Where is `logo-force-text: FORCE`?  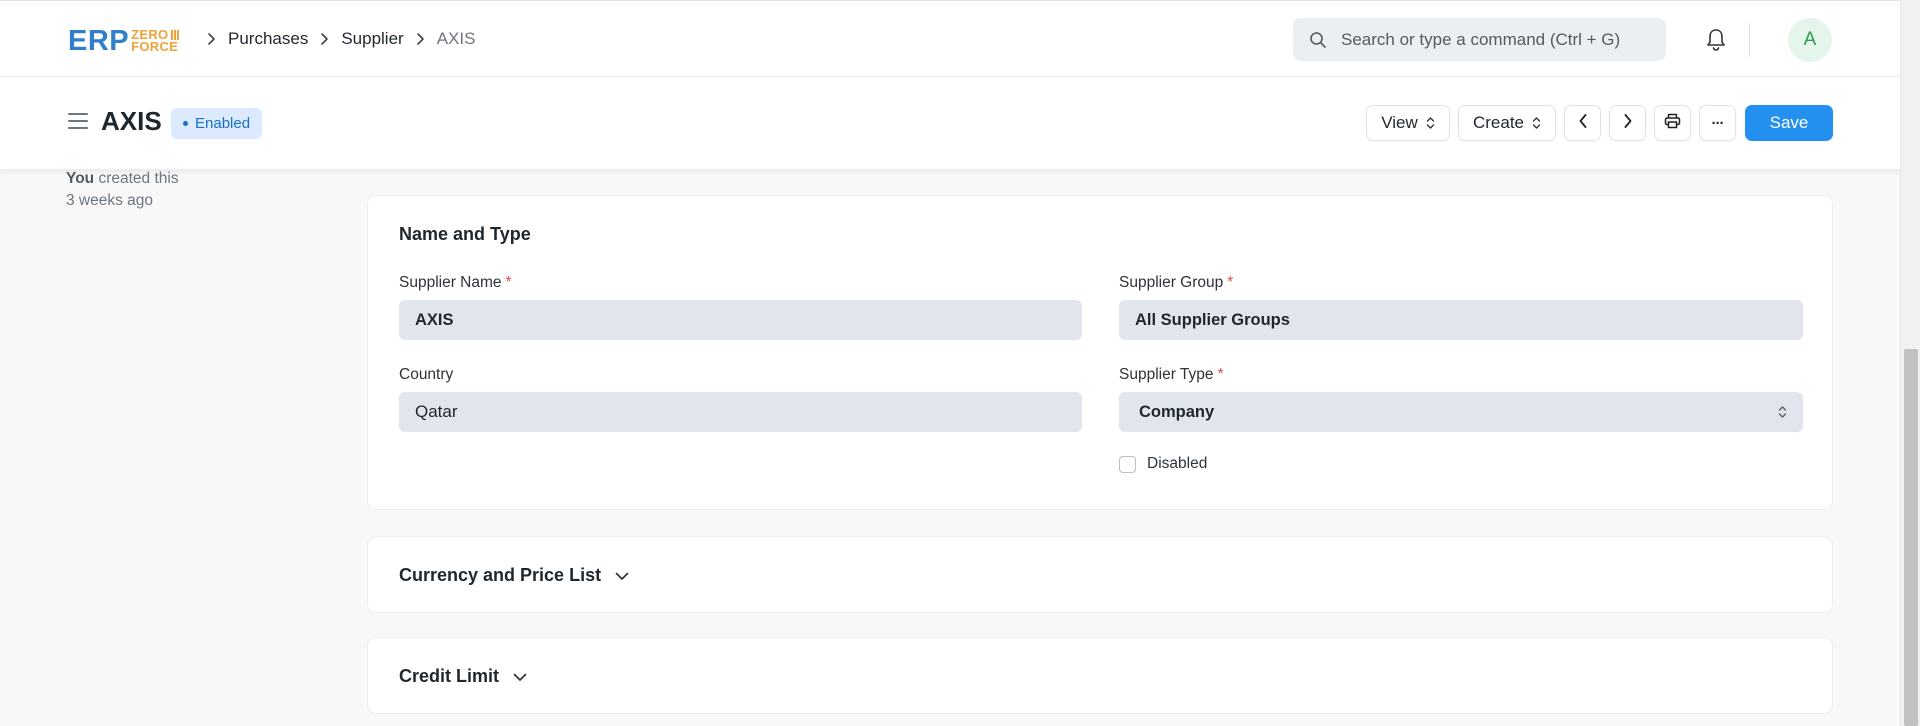
logo-force-text: FORCE is located at coordinates (155, 46).